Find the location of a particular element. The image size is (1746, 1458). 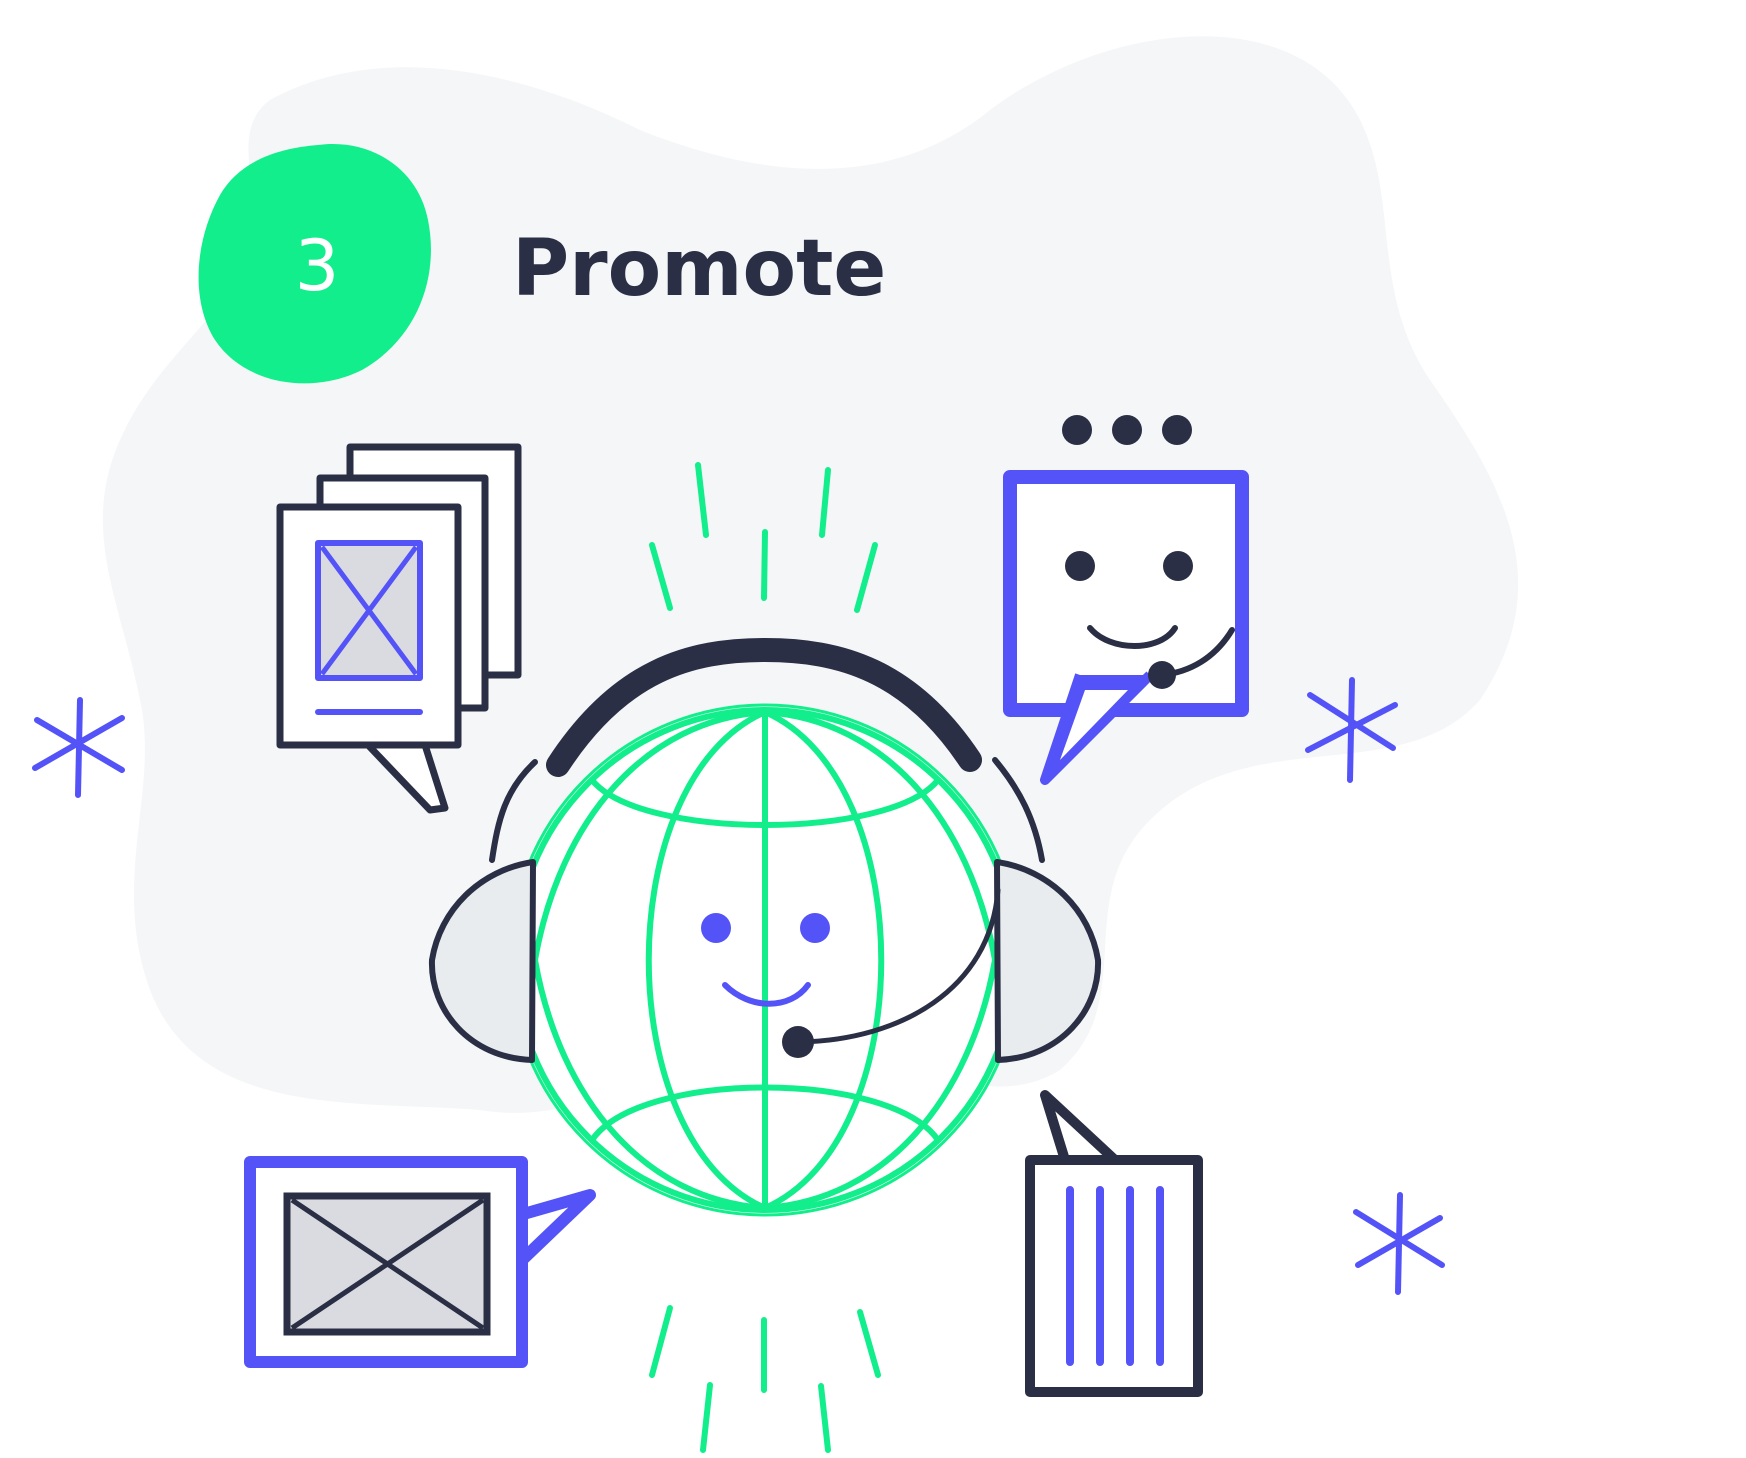

step-title: Promote is located at coordinates (699, 269).